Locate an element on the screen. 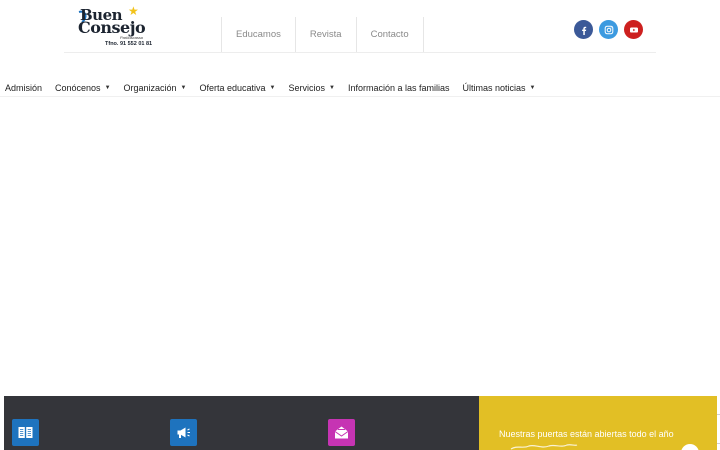 The image size is (720, 450). menu-item-label: Organización is located at coordinates (150, 88).